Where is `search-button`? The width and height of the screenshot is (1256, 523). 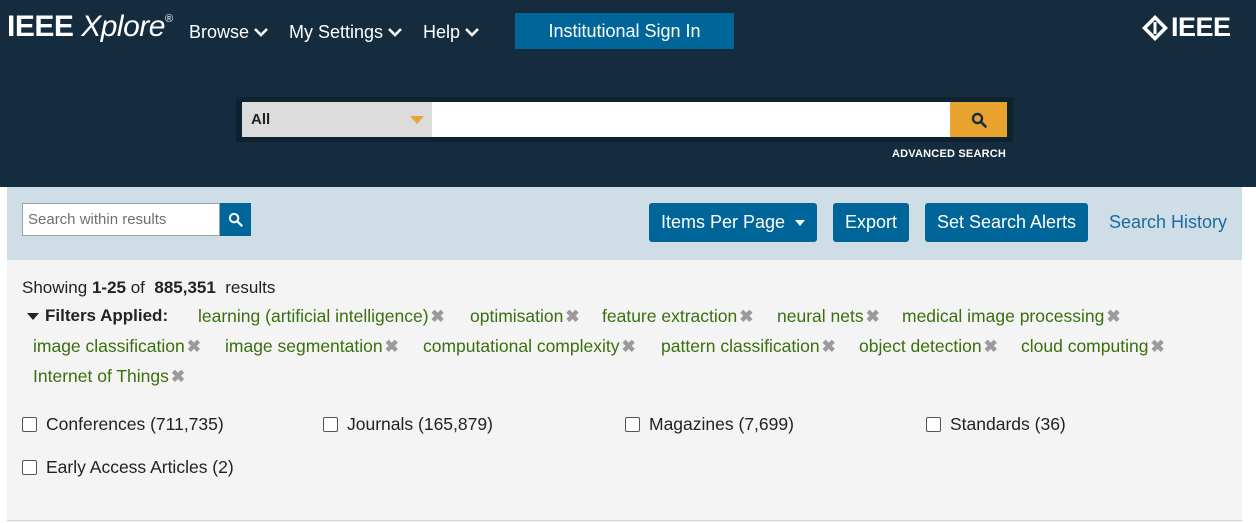 search-button is located at coordinates (978, 119).